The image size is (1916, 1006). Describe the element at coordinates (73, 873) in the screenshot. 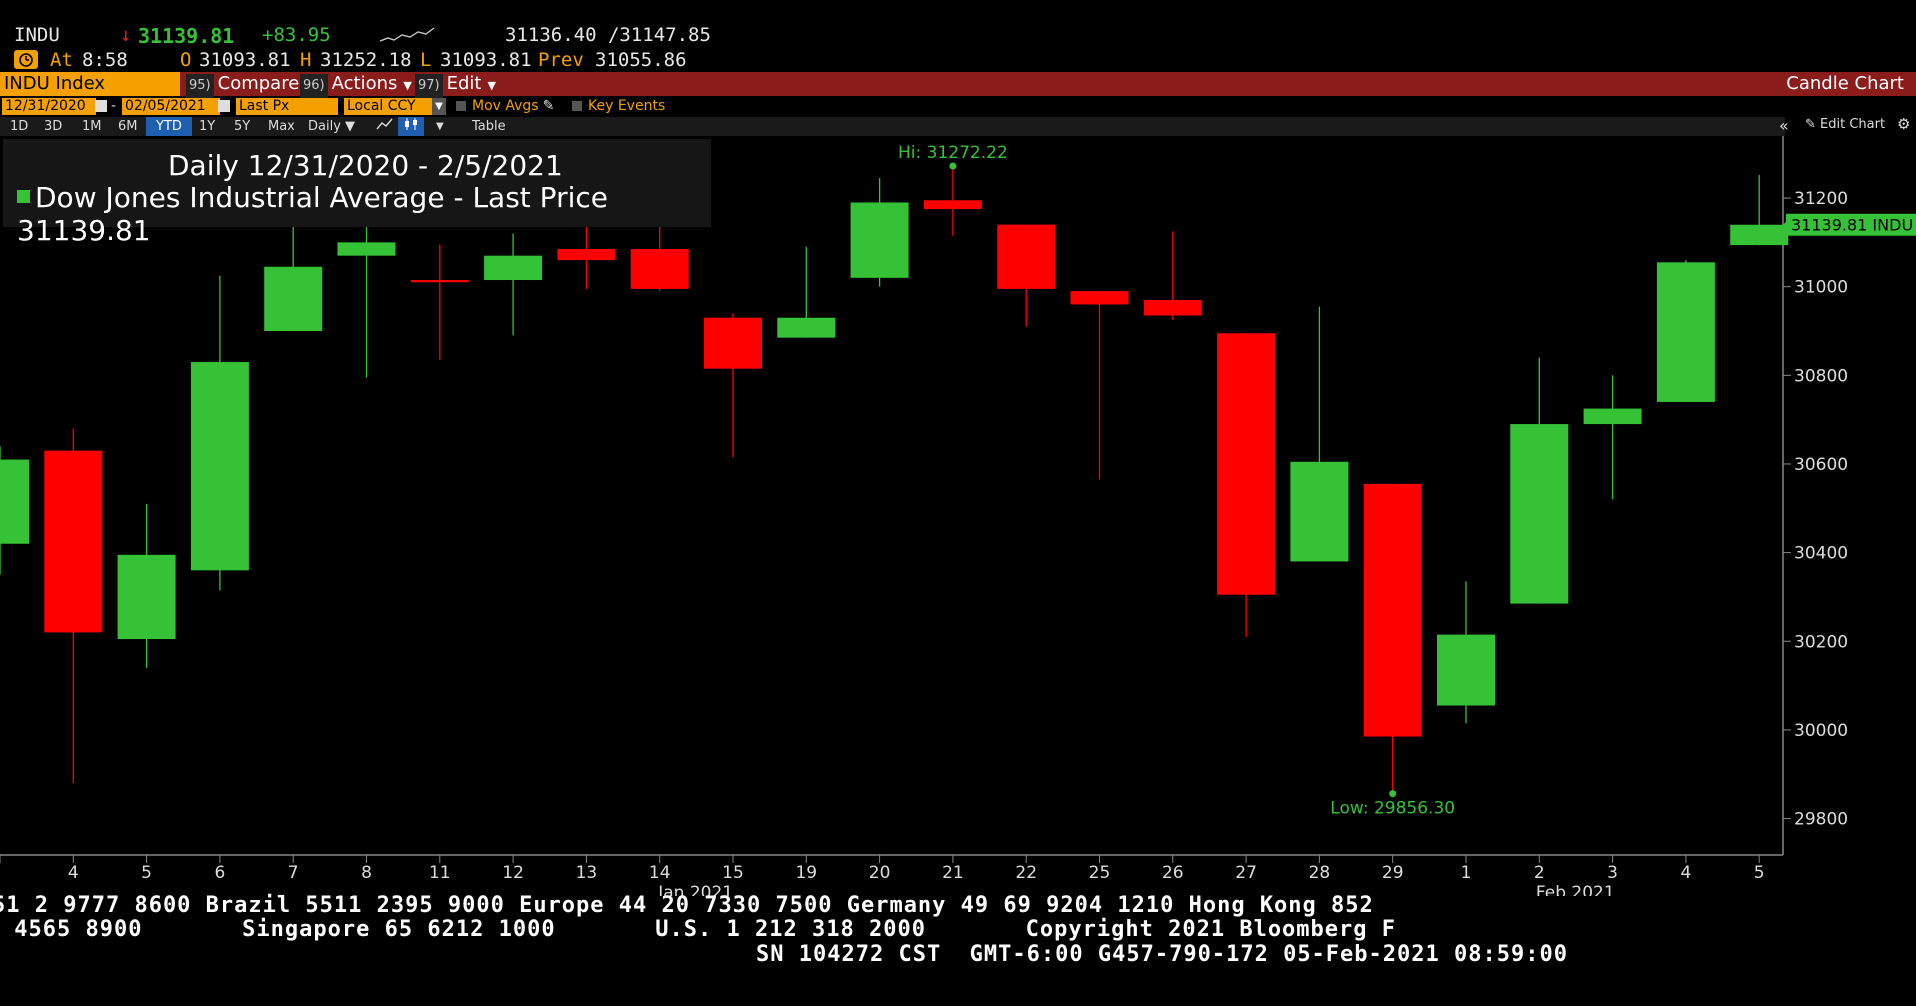

I see `x-tick-label: 4` at that location.